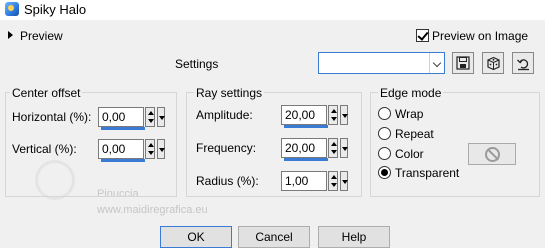 This screenshot has width=545, height=248. I want to click on watermark-url: www.maidiregrafica.eu, so click(152, 210).